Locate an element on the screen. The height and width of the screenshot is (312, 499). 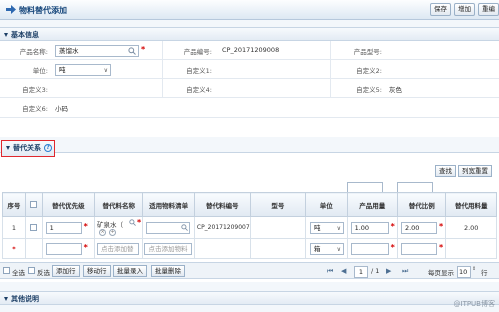
arrow-right-icon is located at coordinates (11, 9).